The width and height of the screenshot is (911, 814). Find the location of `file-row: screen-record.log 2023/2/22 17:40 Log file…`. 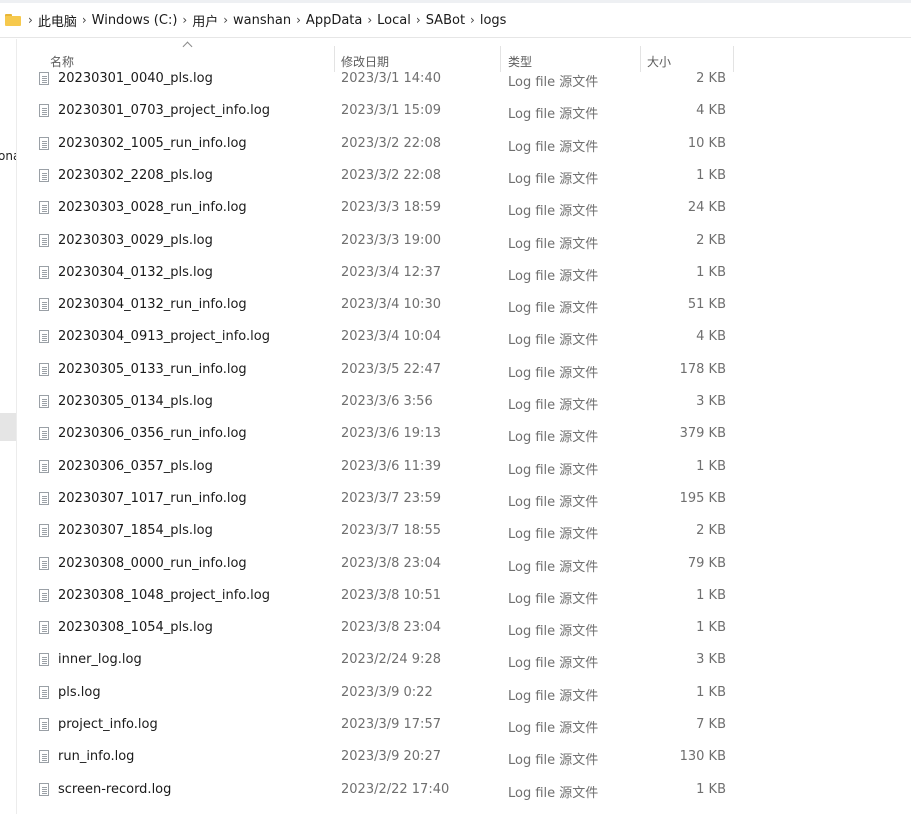

file-row: screen-record.log 2023/2/22 17:40 Log file… is located at coordinates (383, 790).